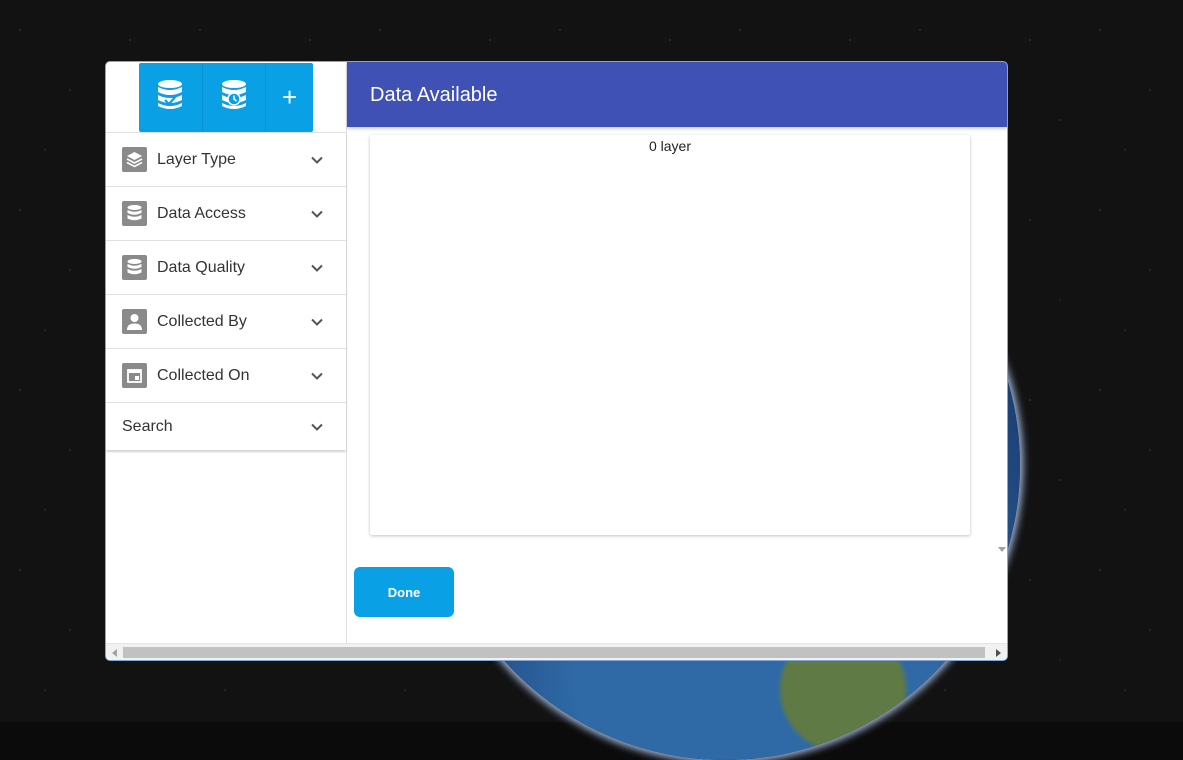 The width and height of the screenshot is (1183, 760). What do you see at coordinates (134, 375) in the screenshot?
I see `calendar-icon` at bounding box center [134, 375].